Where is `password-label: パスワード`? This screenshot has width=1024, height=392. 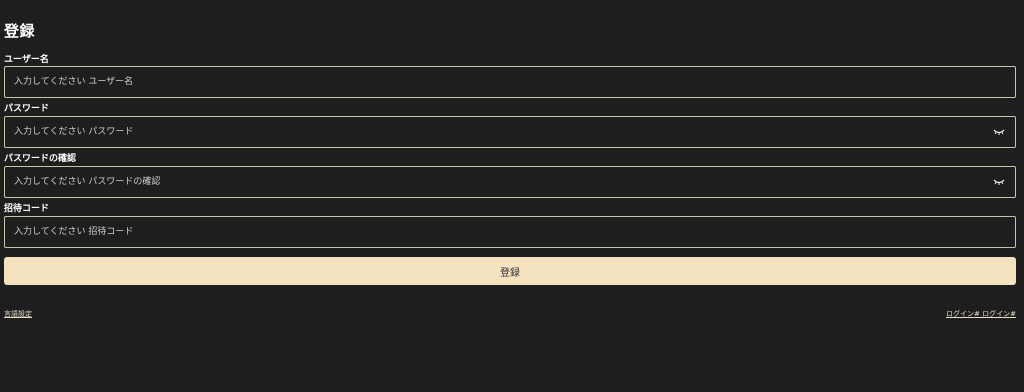 password-label: パスワード is located at coordinates (27, 109).